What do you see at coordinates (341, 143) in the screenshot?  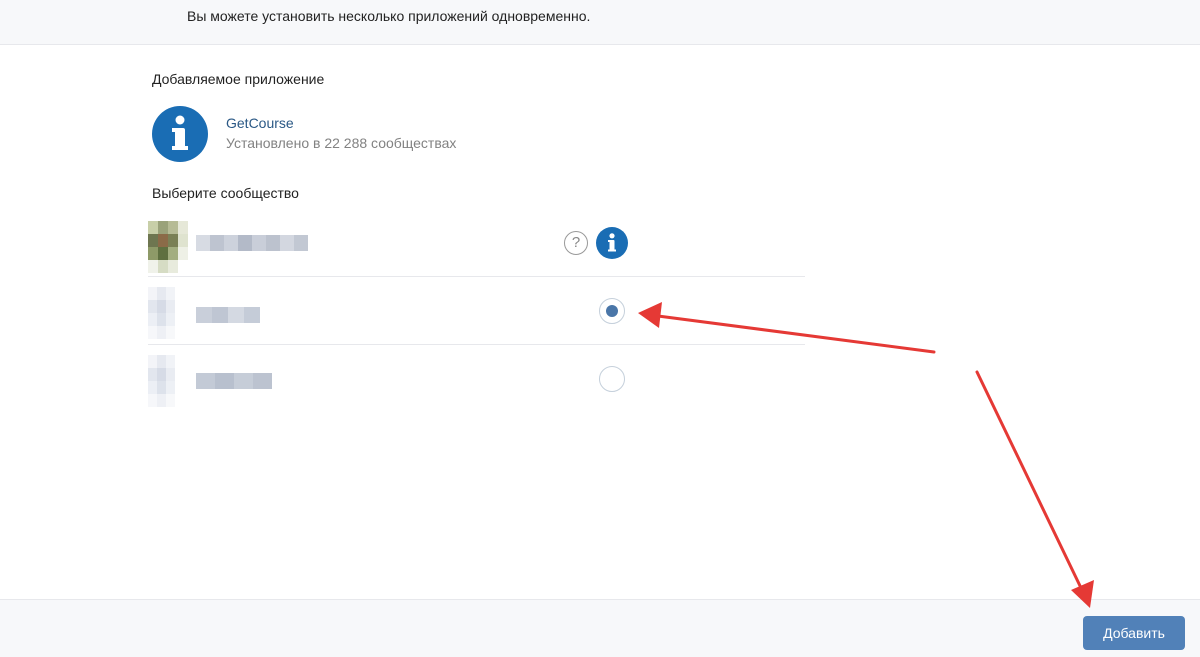 I see `app-install-count: Установлено в 22 288 сообществах` at bounding box center [341, 143].